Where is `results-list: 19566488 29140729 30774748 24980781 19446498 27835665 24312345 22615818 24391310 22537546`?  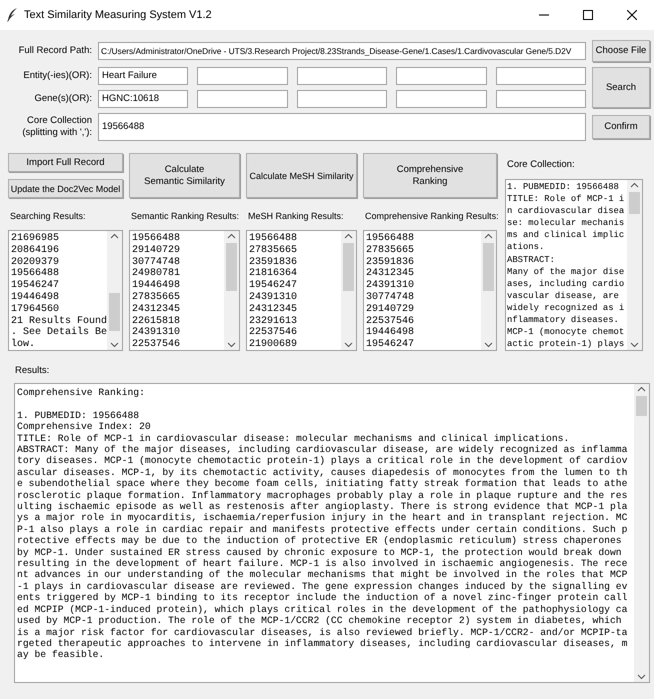 results-list: 19566488 29140729 30774748 24980781 19446498 27835665 24312345 22615818 24391310 22537546 is located at coordinates (184, 290).